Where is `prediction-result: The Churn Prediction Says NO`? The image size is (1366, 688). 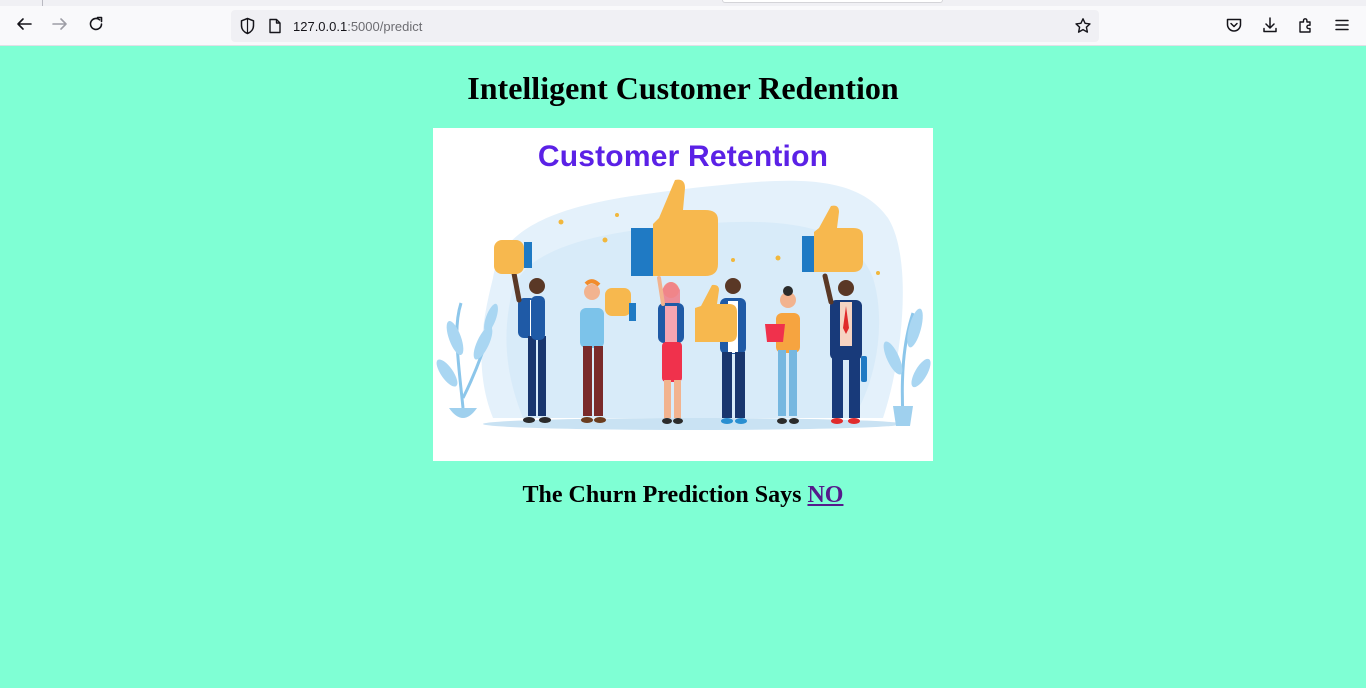 prediction-result: The Churn Prediction Says NO is located at coordinates (683, 495).